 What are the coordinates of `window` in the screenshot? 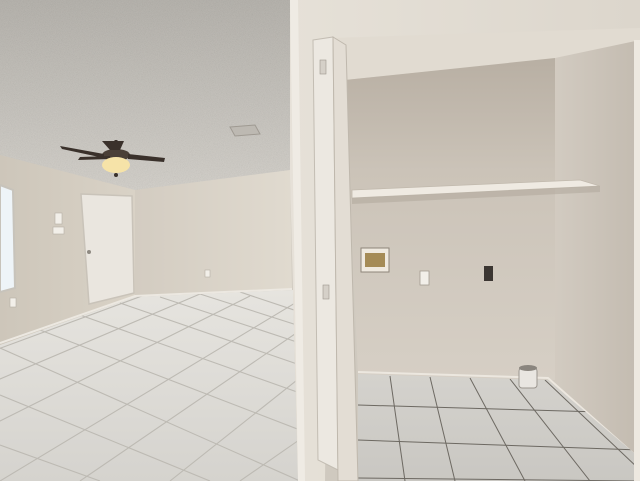 It's located at (8, 238).